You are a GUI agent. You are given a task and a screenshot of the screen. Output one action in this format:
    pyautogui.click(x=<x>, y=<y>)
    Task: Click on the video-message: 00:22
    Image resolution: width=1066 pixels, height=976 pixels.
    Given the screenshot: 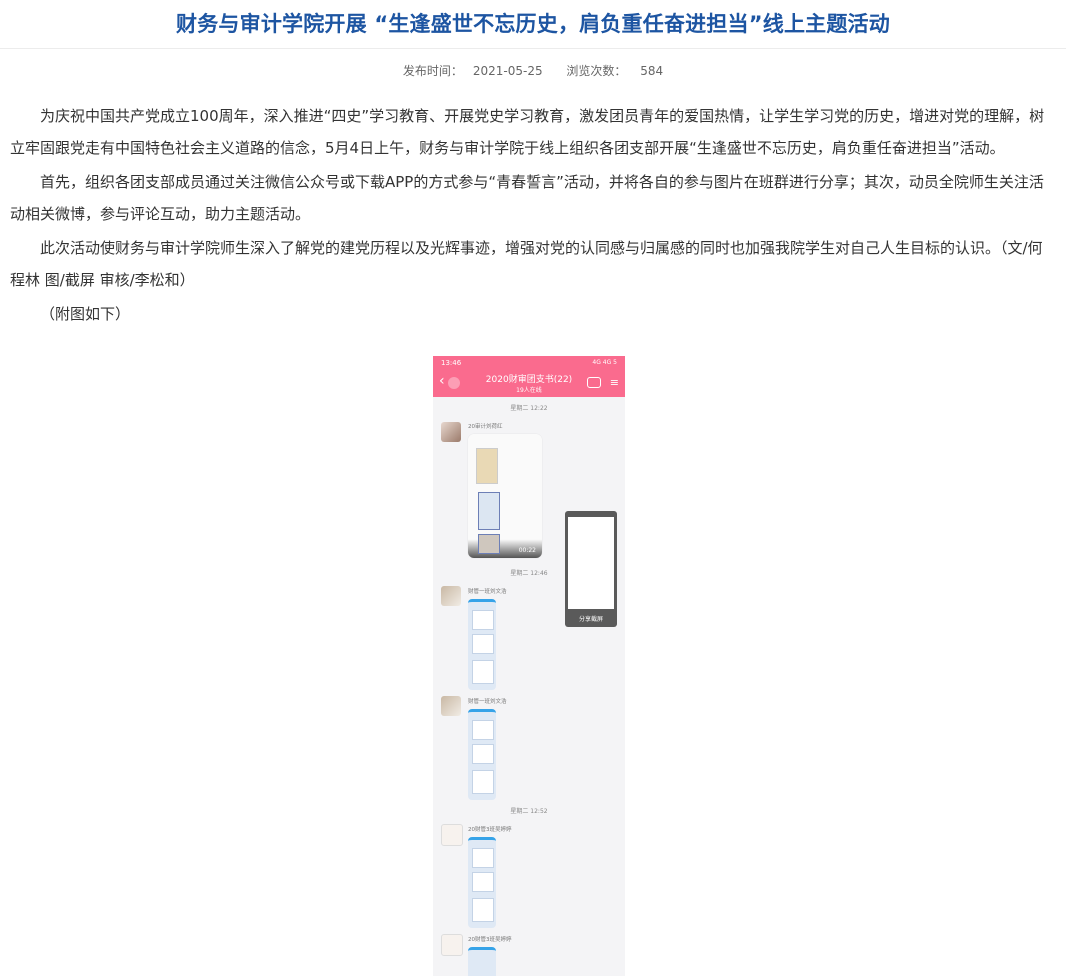 What is the action you would take?
    pyautogui.click(x=505, y=496)
    